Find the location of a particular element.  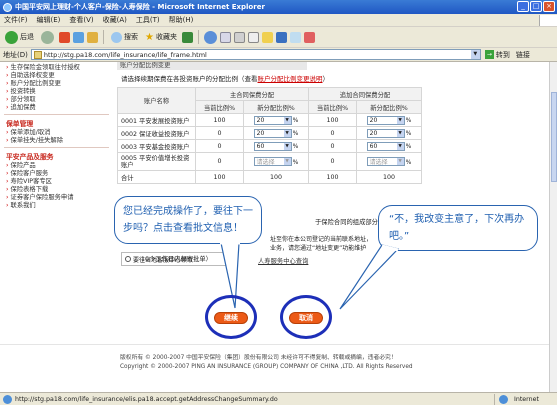

sidebar-item: 保单挂失/挂失解除 is located at coordinates (56, 141).